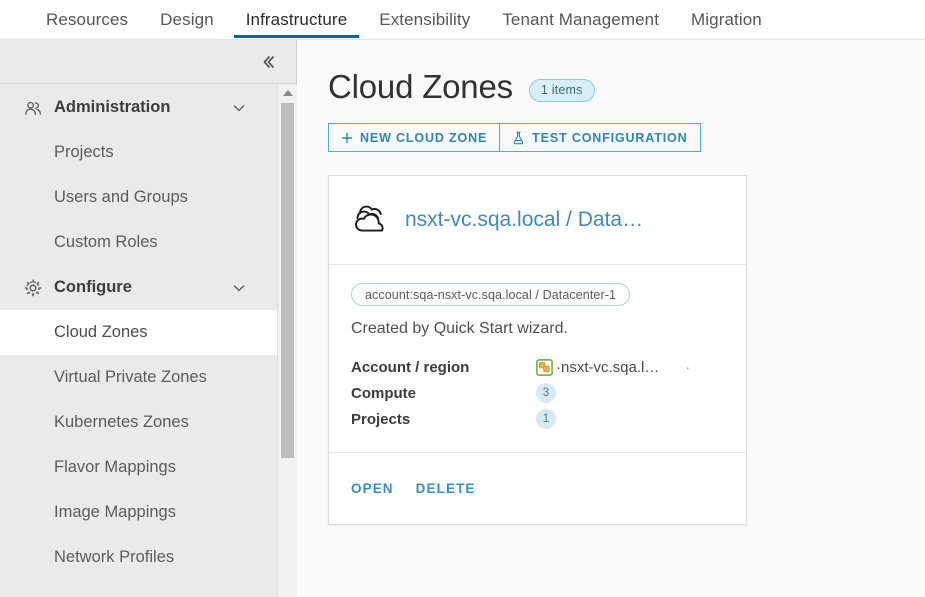  I want to click on tab-label: Tenant Management, so click(581, 19).